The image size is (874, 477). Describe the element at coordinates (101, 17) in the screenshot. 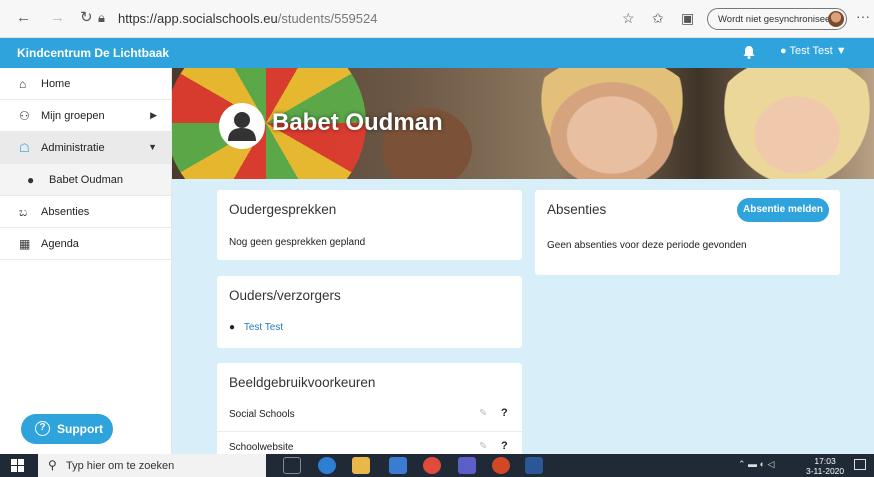

I see `lock-icon: 🔒︎` at that location.